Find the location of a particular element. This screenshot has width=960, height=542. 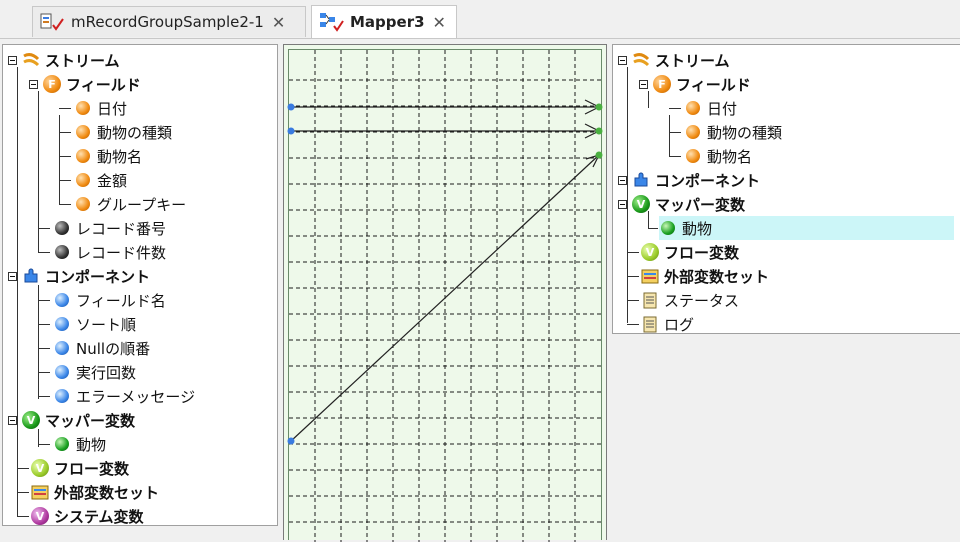

tree-leaf-component: フィールド名 is located at coordinates (109, 300).